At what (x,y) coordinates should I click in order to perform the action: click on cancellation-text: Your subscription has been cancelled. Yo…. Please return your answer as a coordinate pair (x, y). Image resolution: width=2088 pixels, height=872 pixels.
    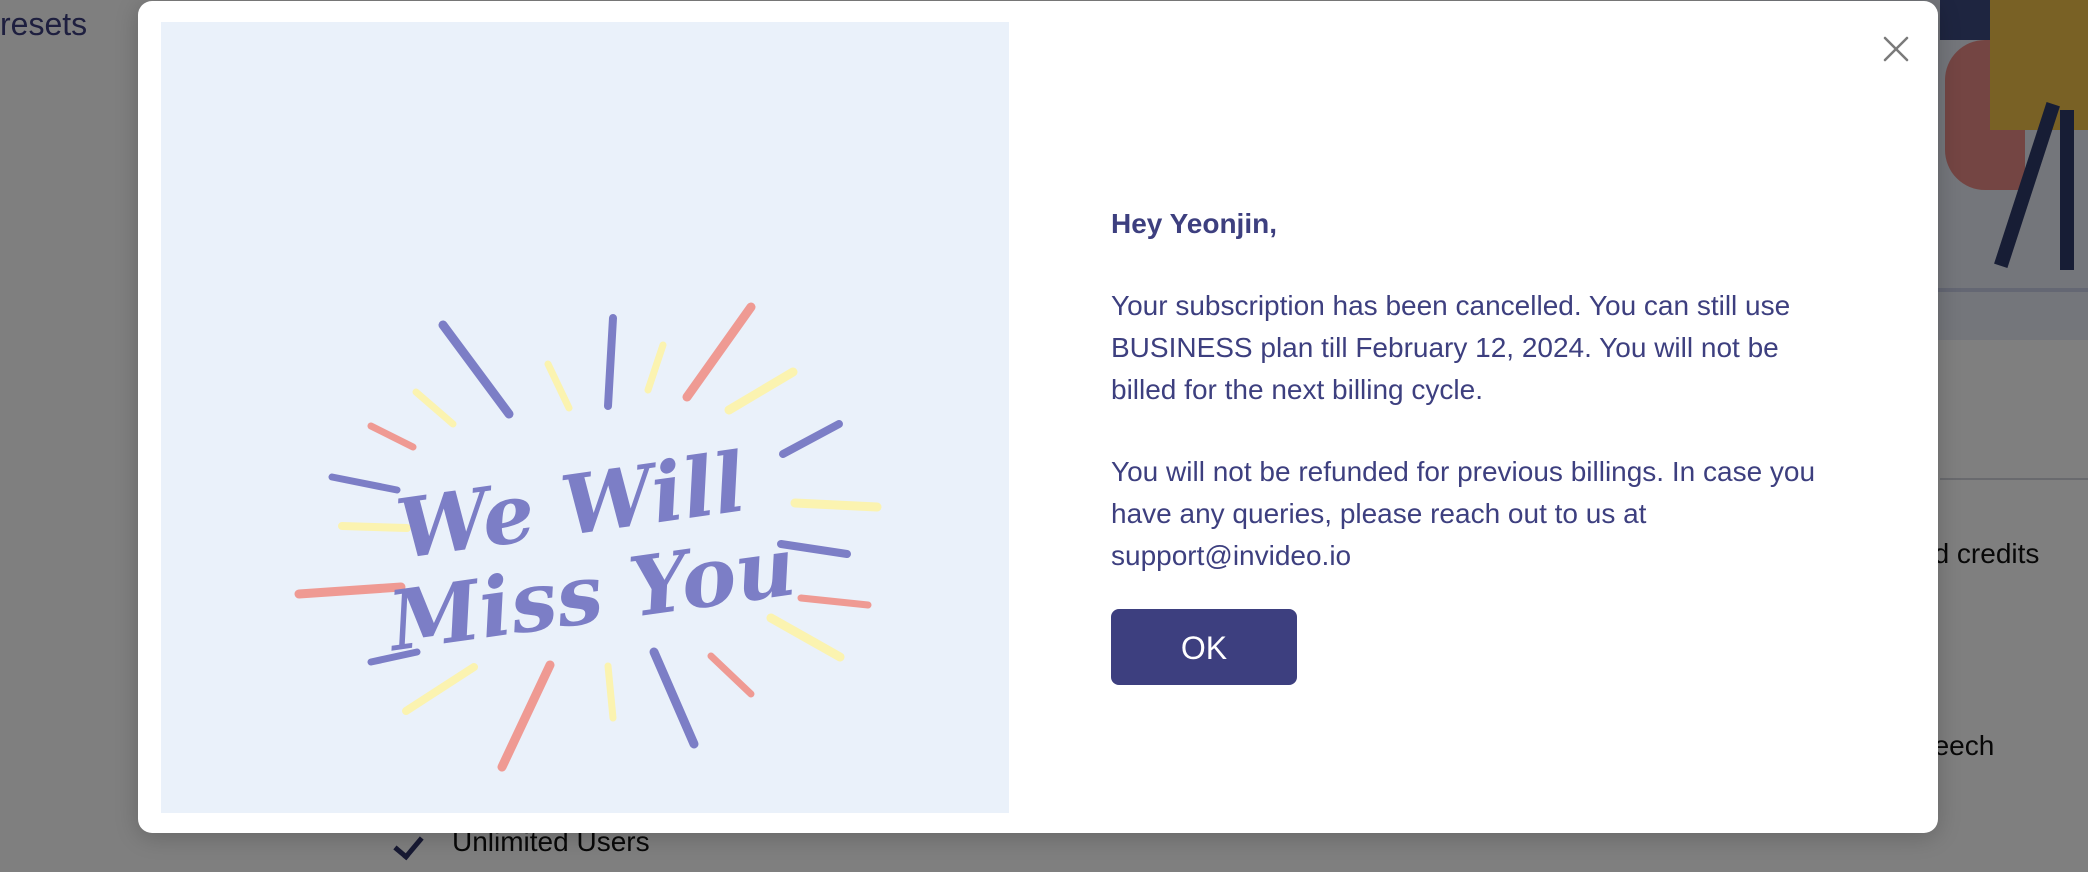
    Looking at the image, I should click on (1451, 347).